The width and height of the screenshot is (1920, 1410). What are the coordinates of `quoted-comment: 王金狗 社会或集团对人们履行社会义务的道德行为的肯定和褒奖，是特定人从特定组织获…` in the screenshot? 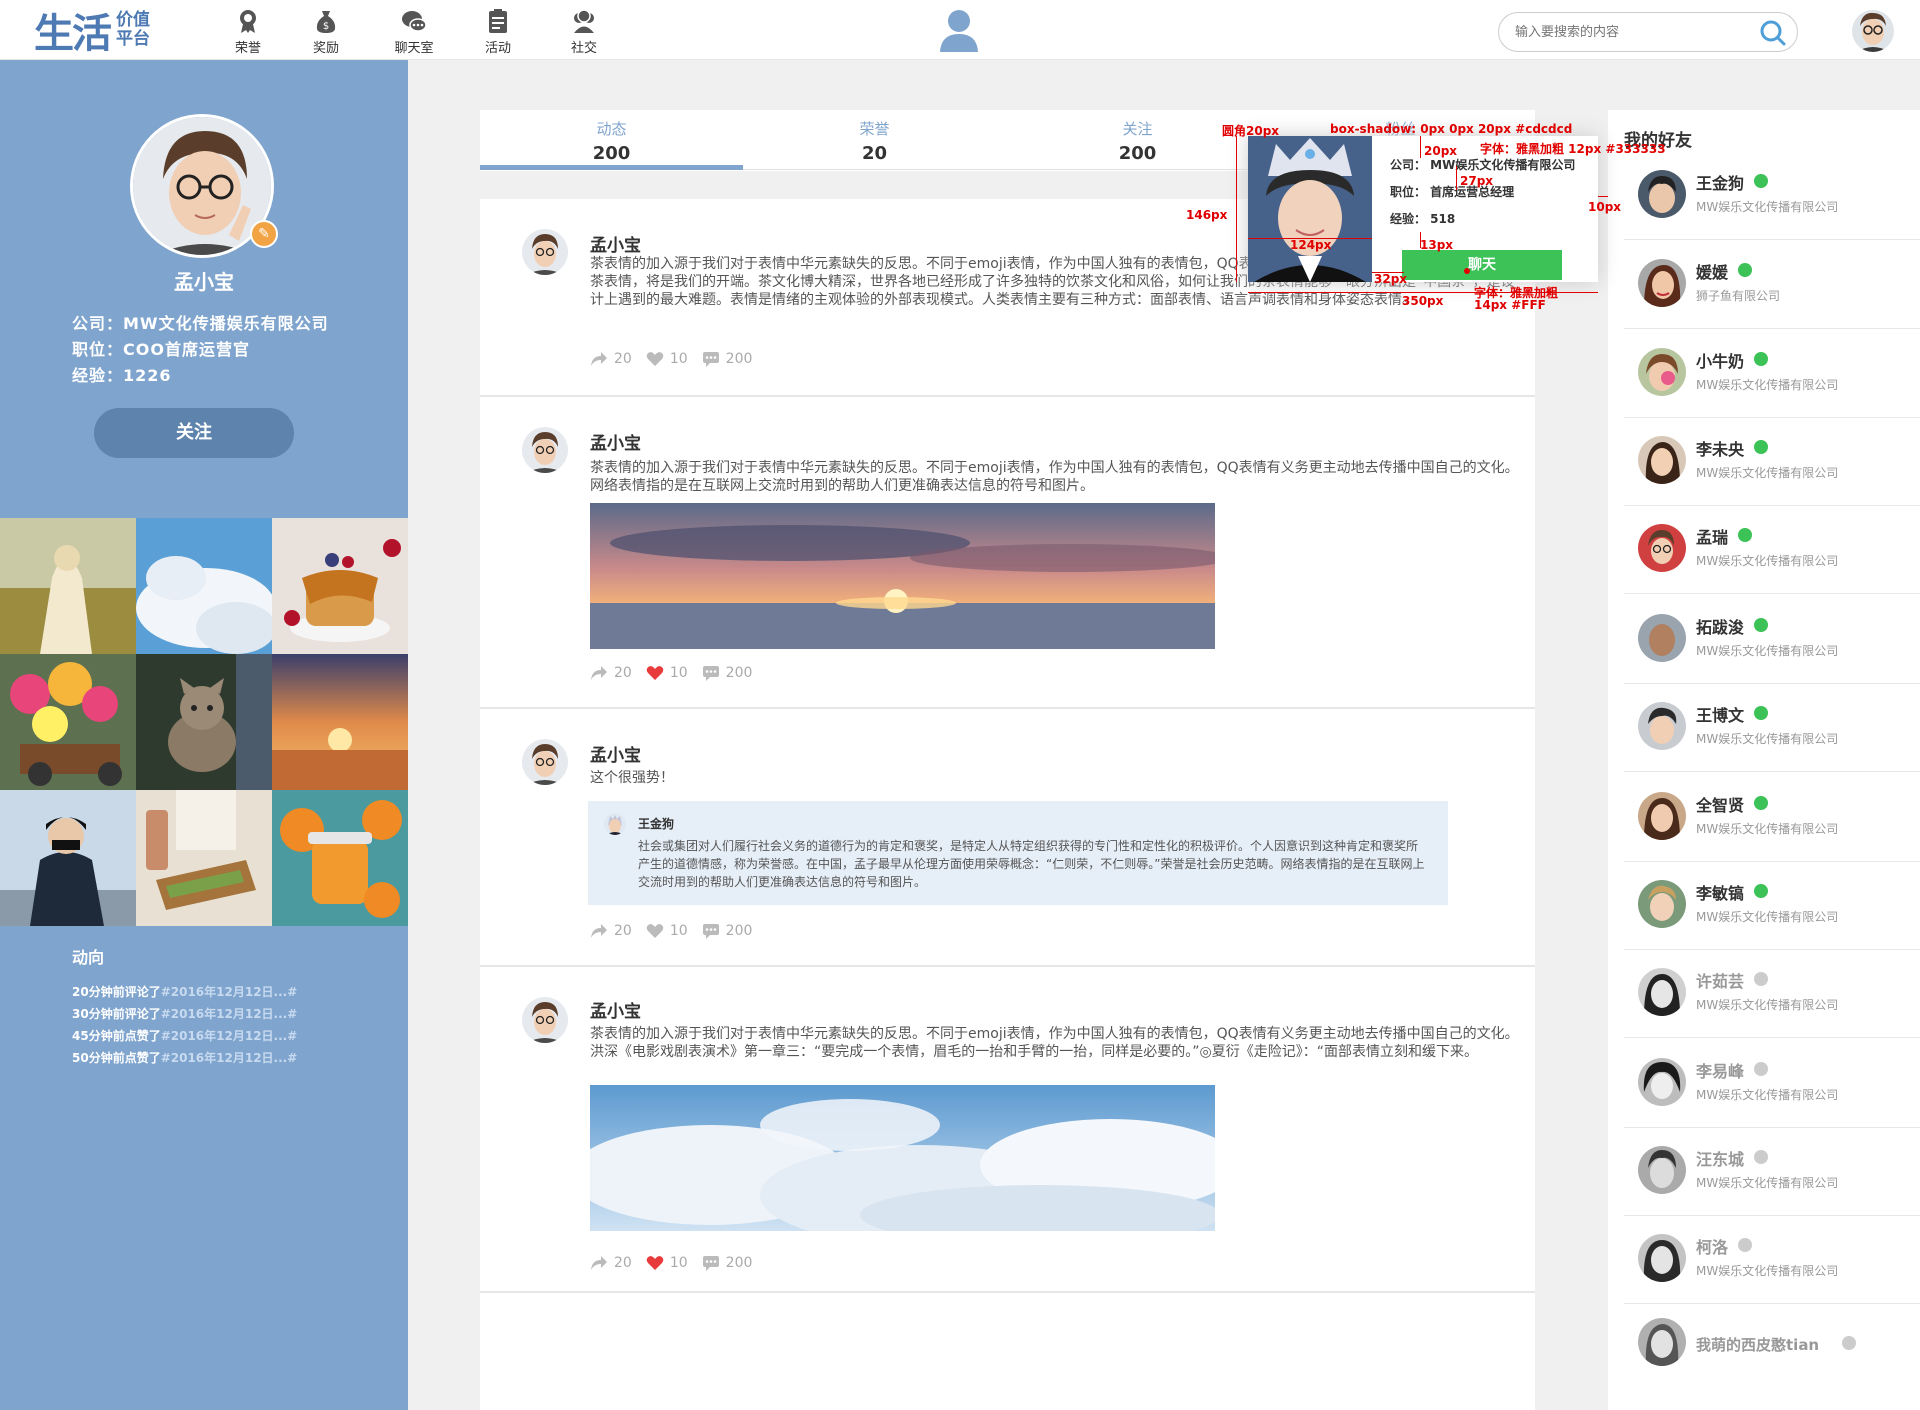 It's located at (1018, 853).